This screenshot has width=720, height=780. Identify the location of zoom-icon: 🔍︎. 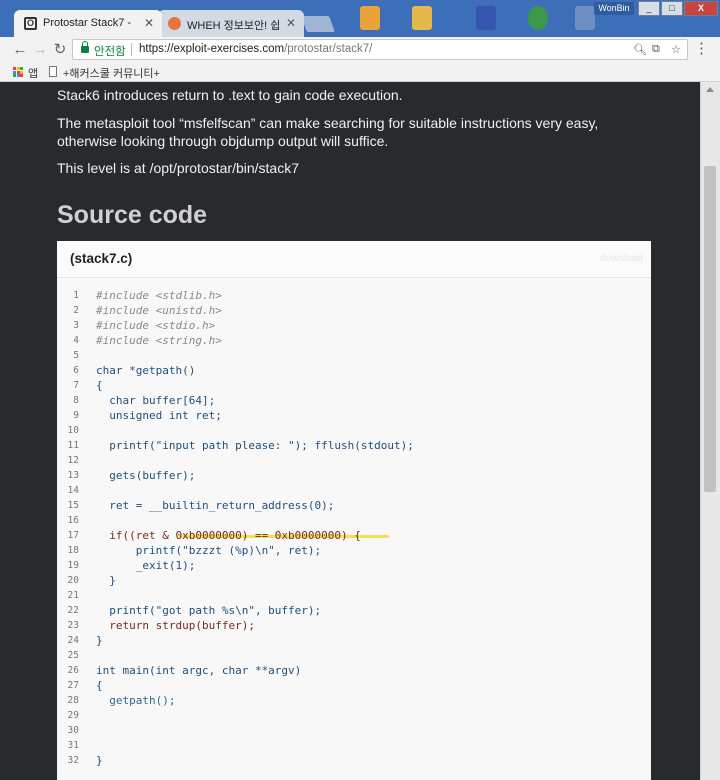
(640, 49).